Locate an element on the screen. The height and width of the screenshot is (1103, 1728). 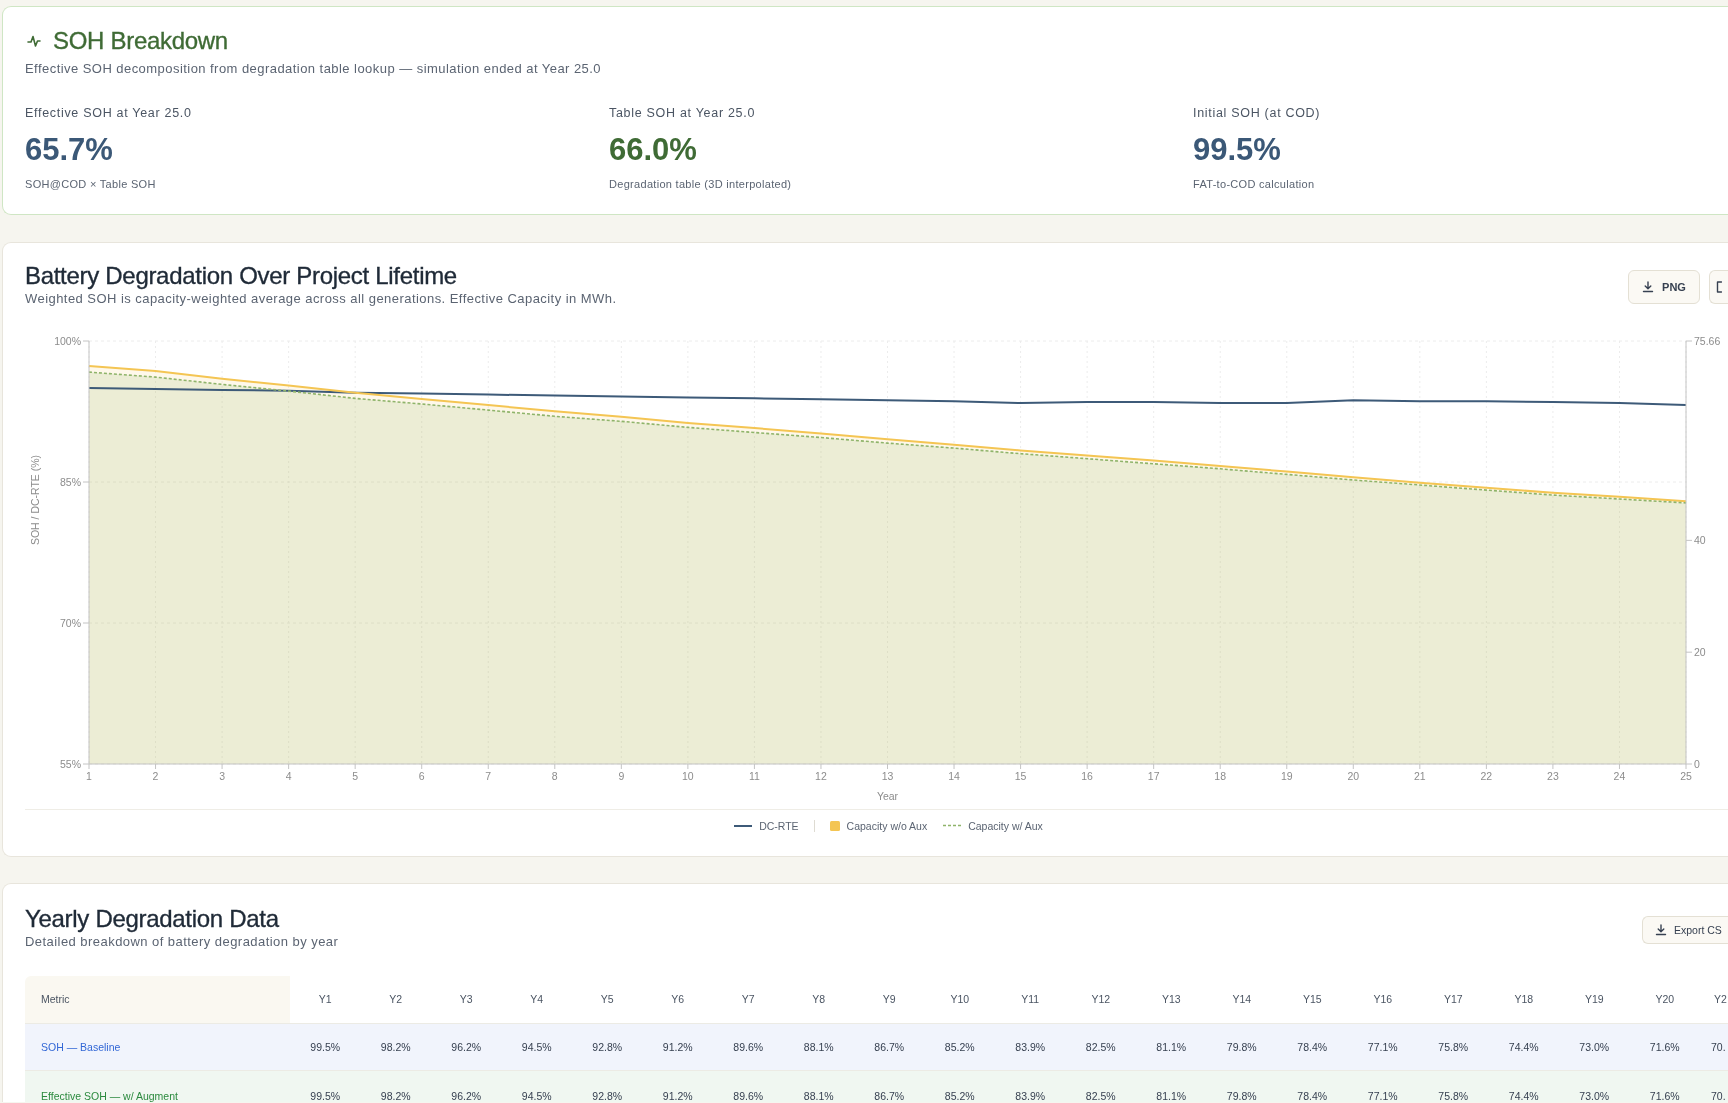
png-button: PNG is located at coordinates (1664, 287).